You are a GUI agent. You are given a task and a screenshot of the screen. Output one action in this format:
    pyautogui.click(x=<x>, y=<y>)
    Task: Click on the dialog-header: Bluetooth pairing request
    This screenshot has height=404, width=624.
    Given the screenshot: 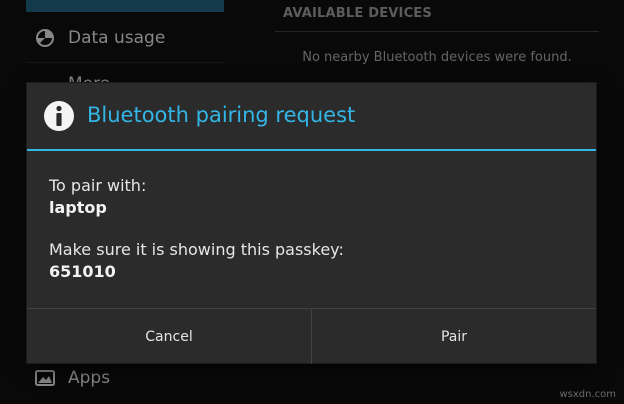 What is the action you would take?
    pyautogui.click(x=311, y=116)
    